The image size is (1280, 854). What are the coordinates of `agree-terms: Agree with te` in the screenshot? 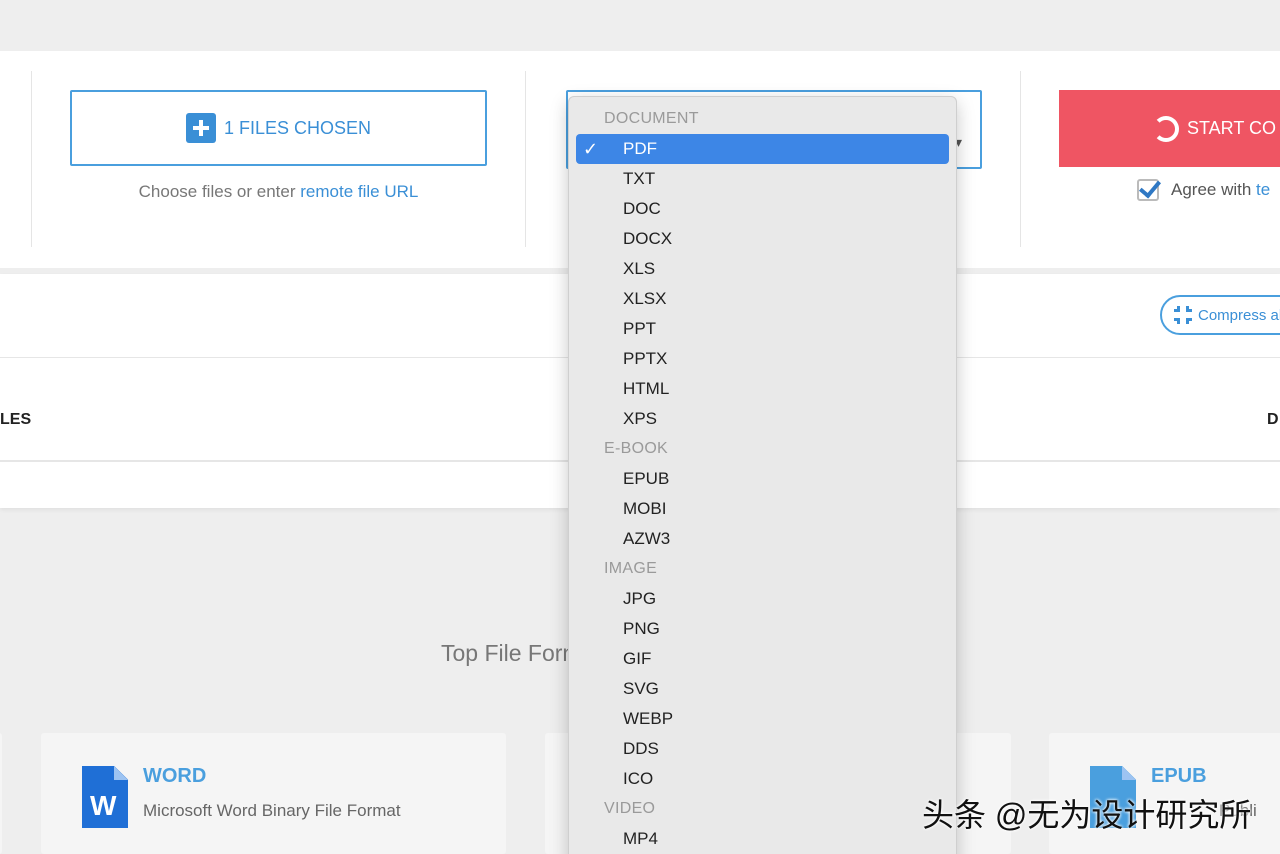 It's located at (1203, 190).